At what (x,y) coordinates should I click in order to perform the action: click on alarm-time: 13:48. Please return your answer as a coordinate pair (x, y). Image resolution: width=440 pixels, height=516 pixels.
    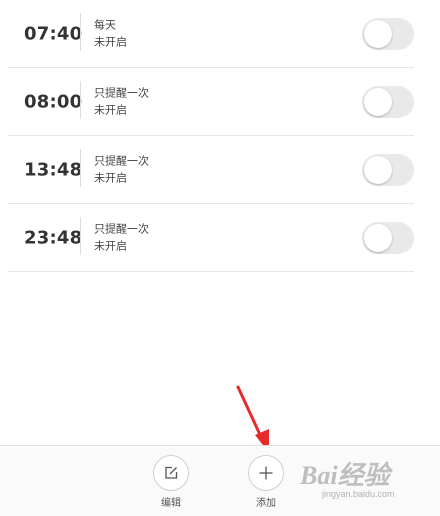
    Looking at the image, I should click on (53, 169).